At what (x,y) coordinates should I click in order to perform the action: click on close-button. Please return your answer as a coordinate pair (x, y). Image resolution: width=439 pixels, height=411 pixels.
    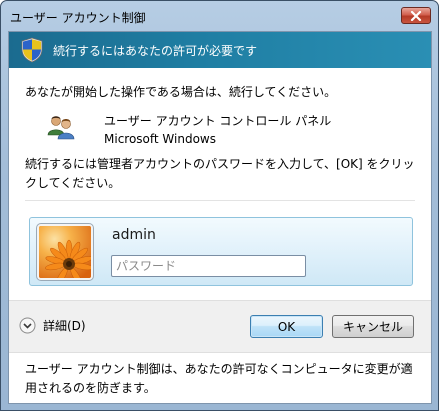
    Looking at the image, I should click on (416, 15).